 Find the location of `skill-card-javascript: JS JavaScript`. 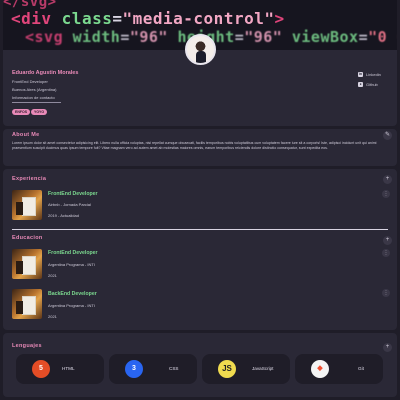

skill-card-javascript: JS JavaScript is located at coordinates (246, 369).